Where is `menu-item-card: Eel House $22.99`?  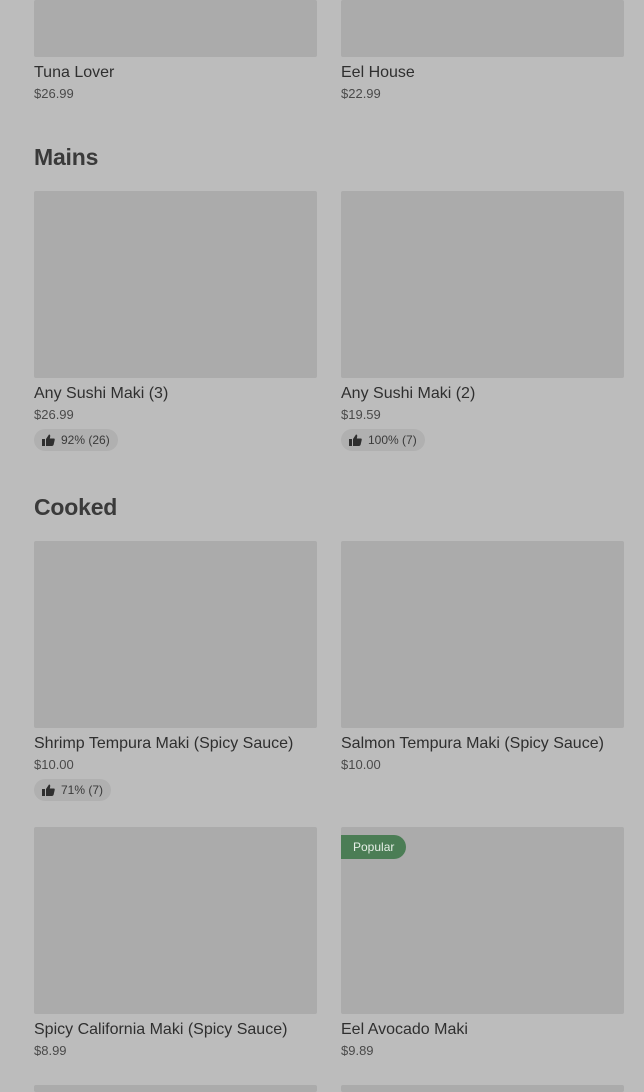 menu-item-card: Eel House $22.99 is located at coordinates (482, 51).